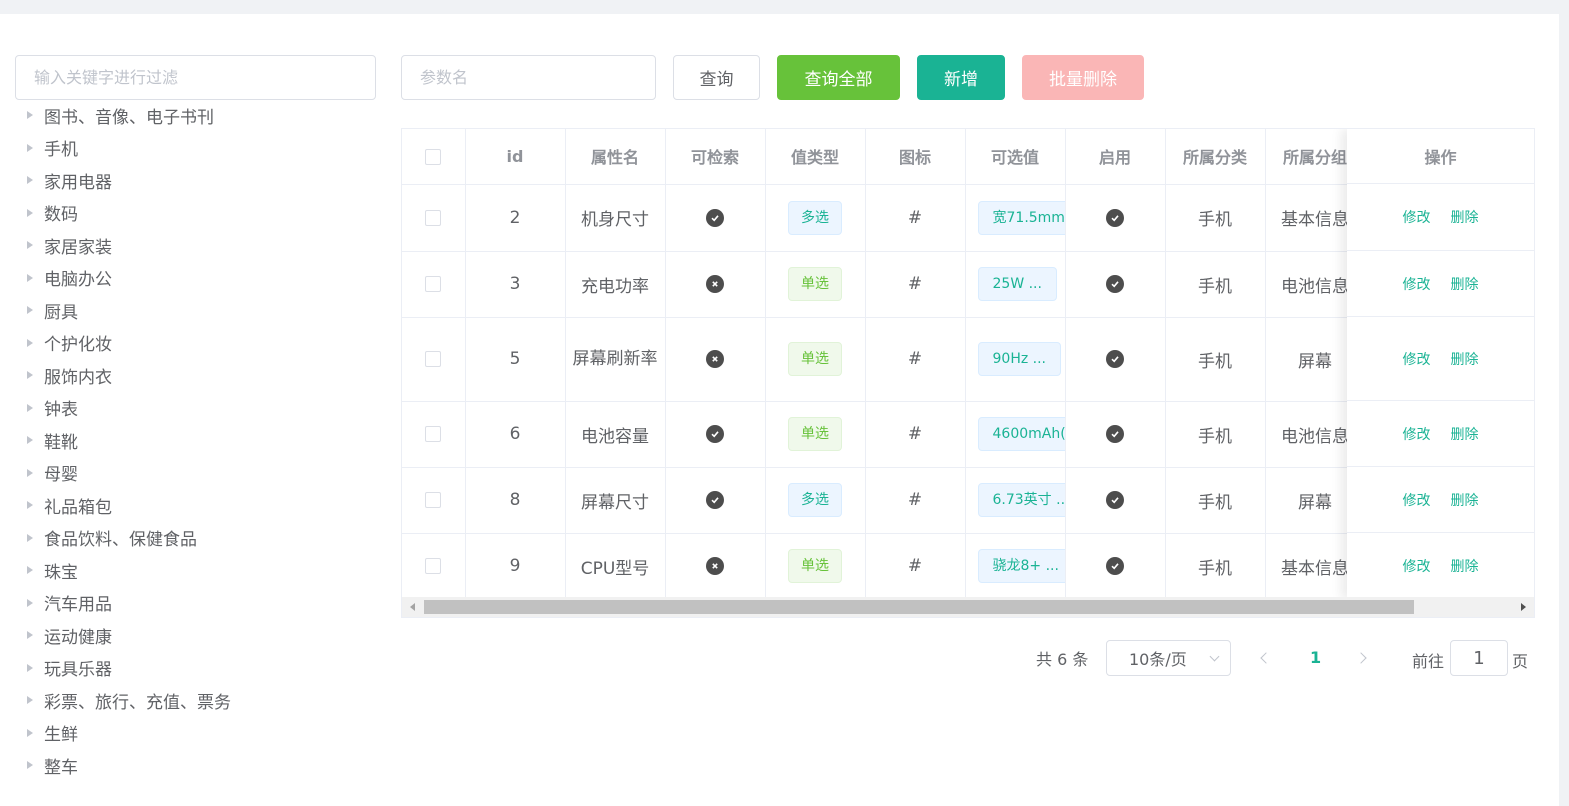 This screenshot has height=806, width=1569. I want to click on value-type-tag: 多选, so click(815, 500).